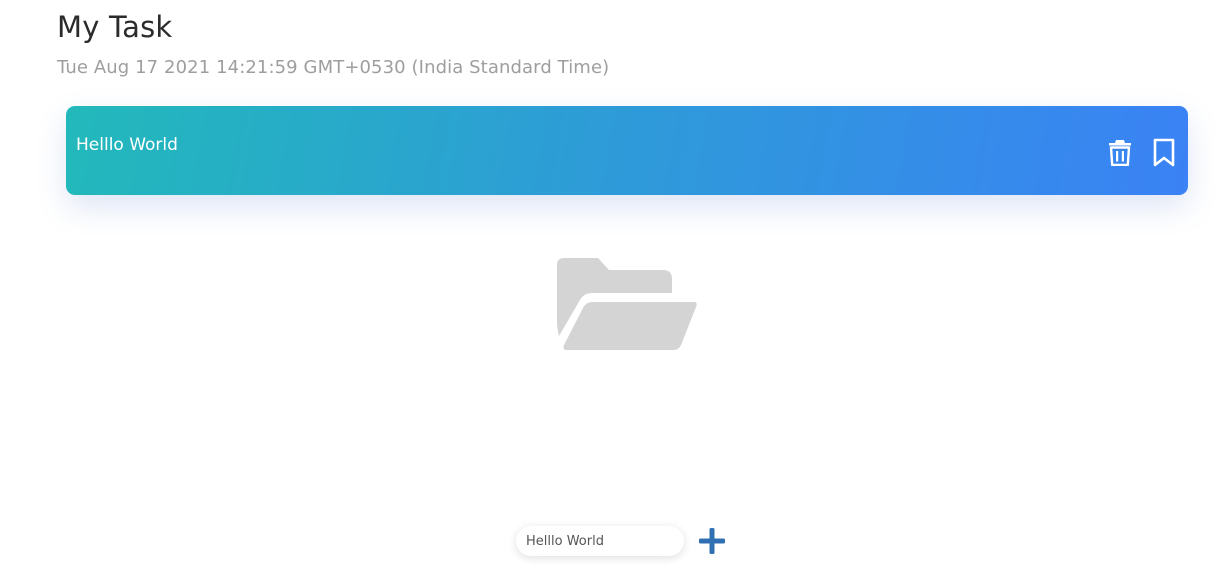  I want to click on folder-open-icon, so click(627, 304).